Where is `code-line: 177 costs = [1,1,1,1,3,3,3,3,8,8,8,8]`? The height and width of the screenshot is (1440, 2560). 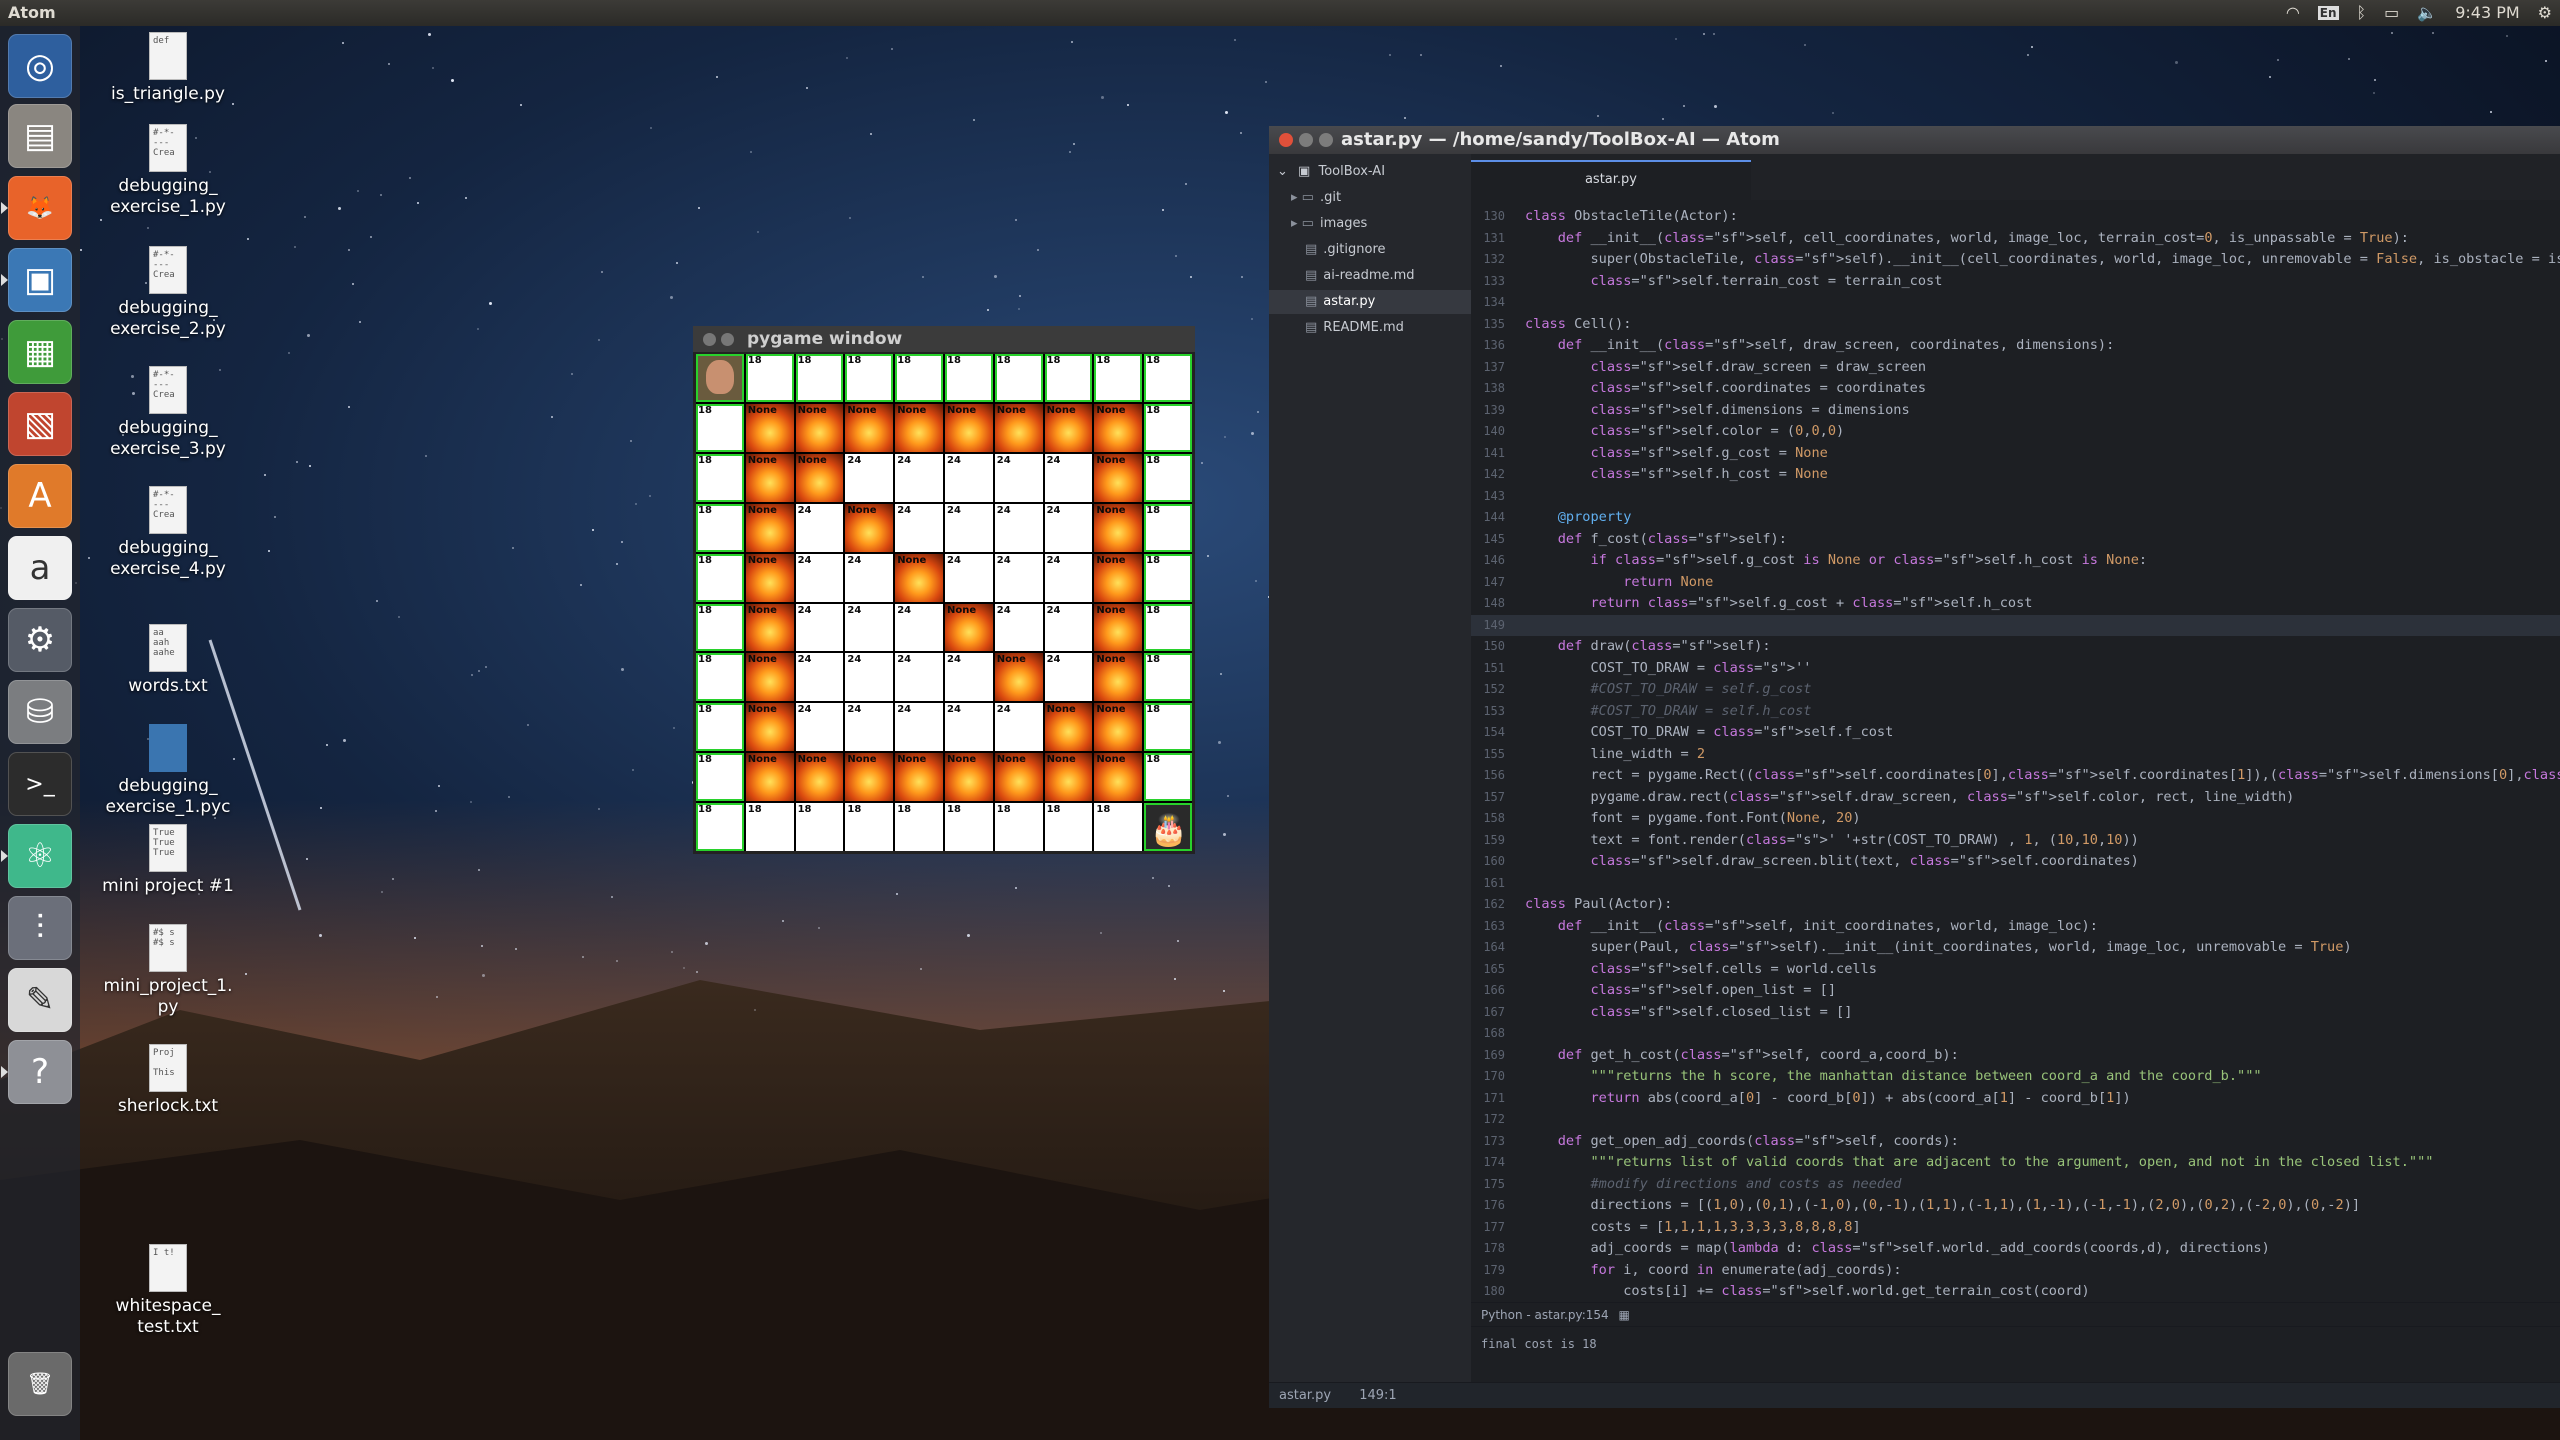
code-line: 177 costs = [1,1,1,1,3,3,3,3,8,8,8,8] is located at coordinates (2015, 1227).